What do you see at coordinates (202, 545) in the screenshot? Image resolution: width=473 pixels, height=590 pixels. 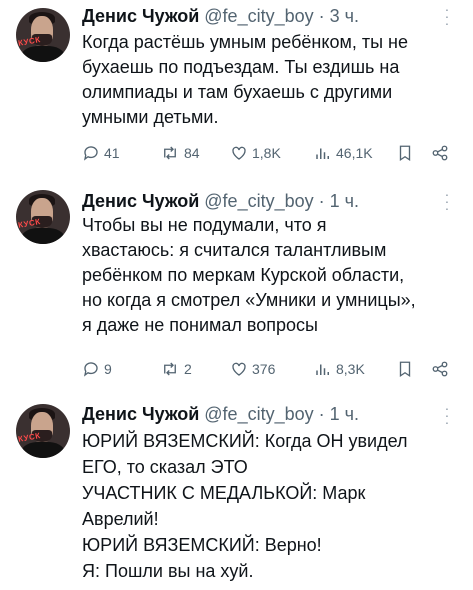 I see `tweet-text-line: ЮРИЙ ВЯЗЕМСКИЙ: Верно!` at bounding box center [202, 545].